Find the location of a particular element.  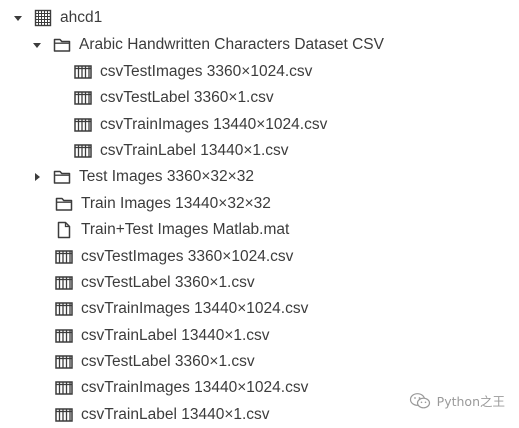

tree-item-label: ahcd1 is located at coordinates (81, 17).